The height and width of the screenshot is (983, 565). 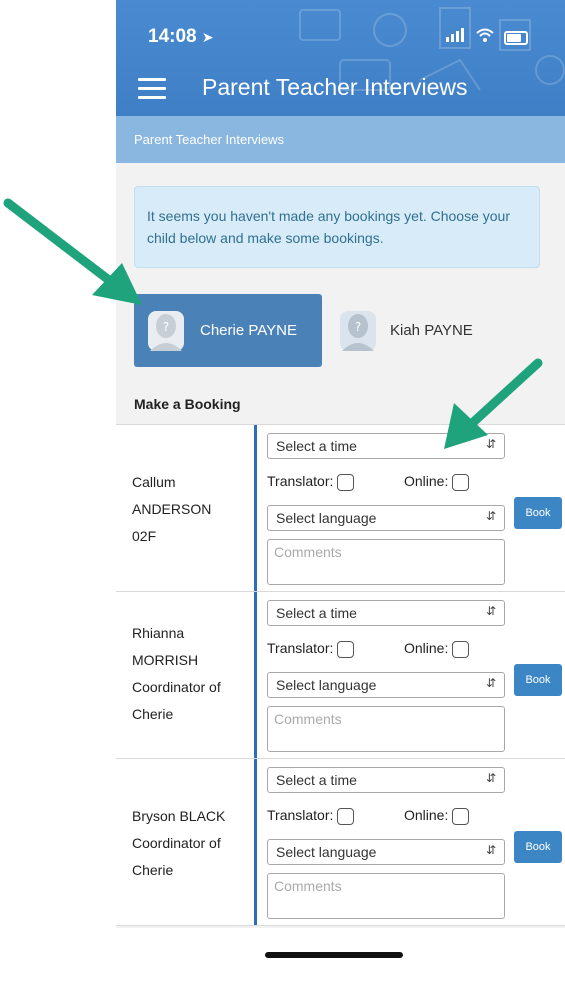 What do you see at coordinates (187, 404) in the screenshot?
I see `section-title: Make a Booking` at bounding box center [187, 404].